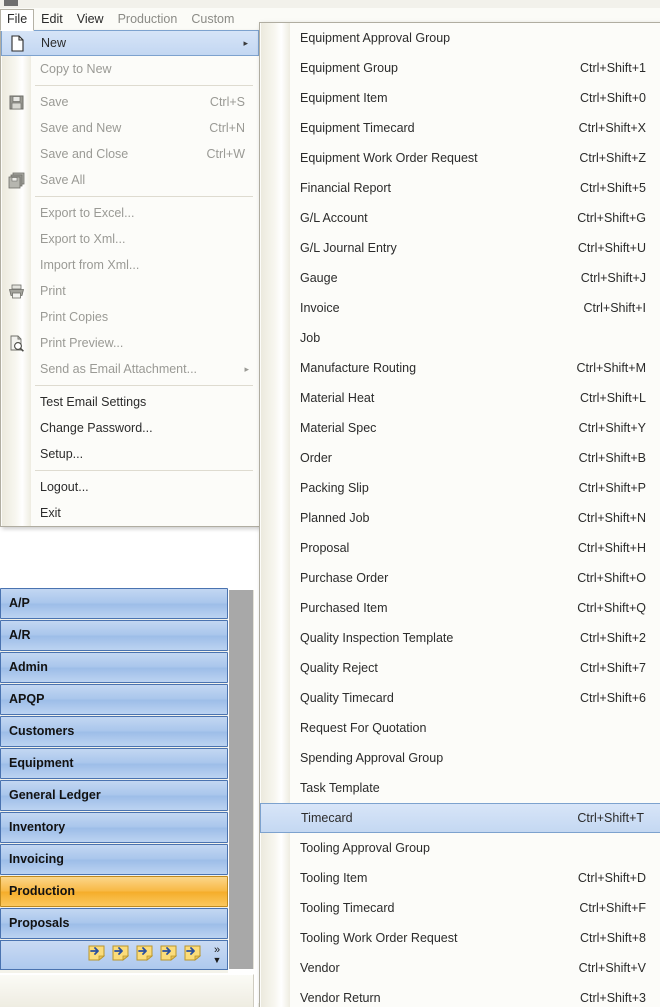 The width and height of the screenshot is (660, 1007). Describe the element at coordinates (460, 488) in the screenshot. I see `new-submenu-item-packing-slip: Packing Slip Ctrl+Shift+P` at that location.